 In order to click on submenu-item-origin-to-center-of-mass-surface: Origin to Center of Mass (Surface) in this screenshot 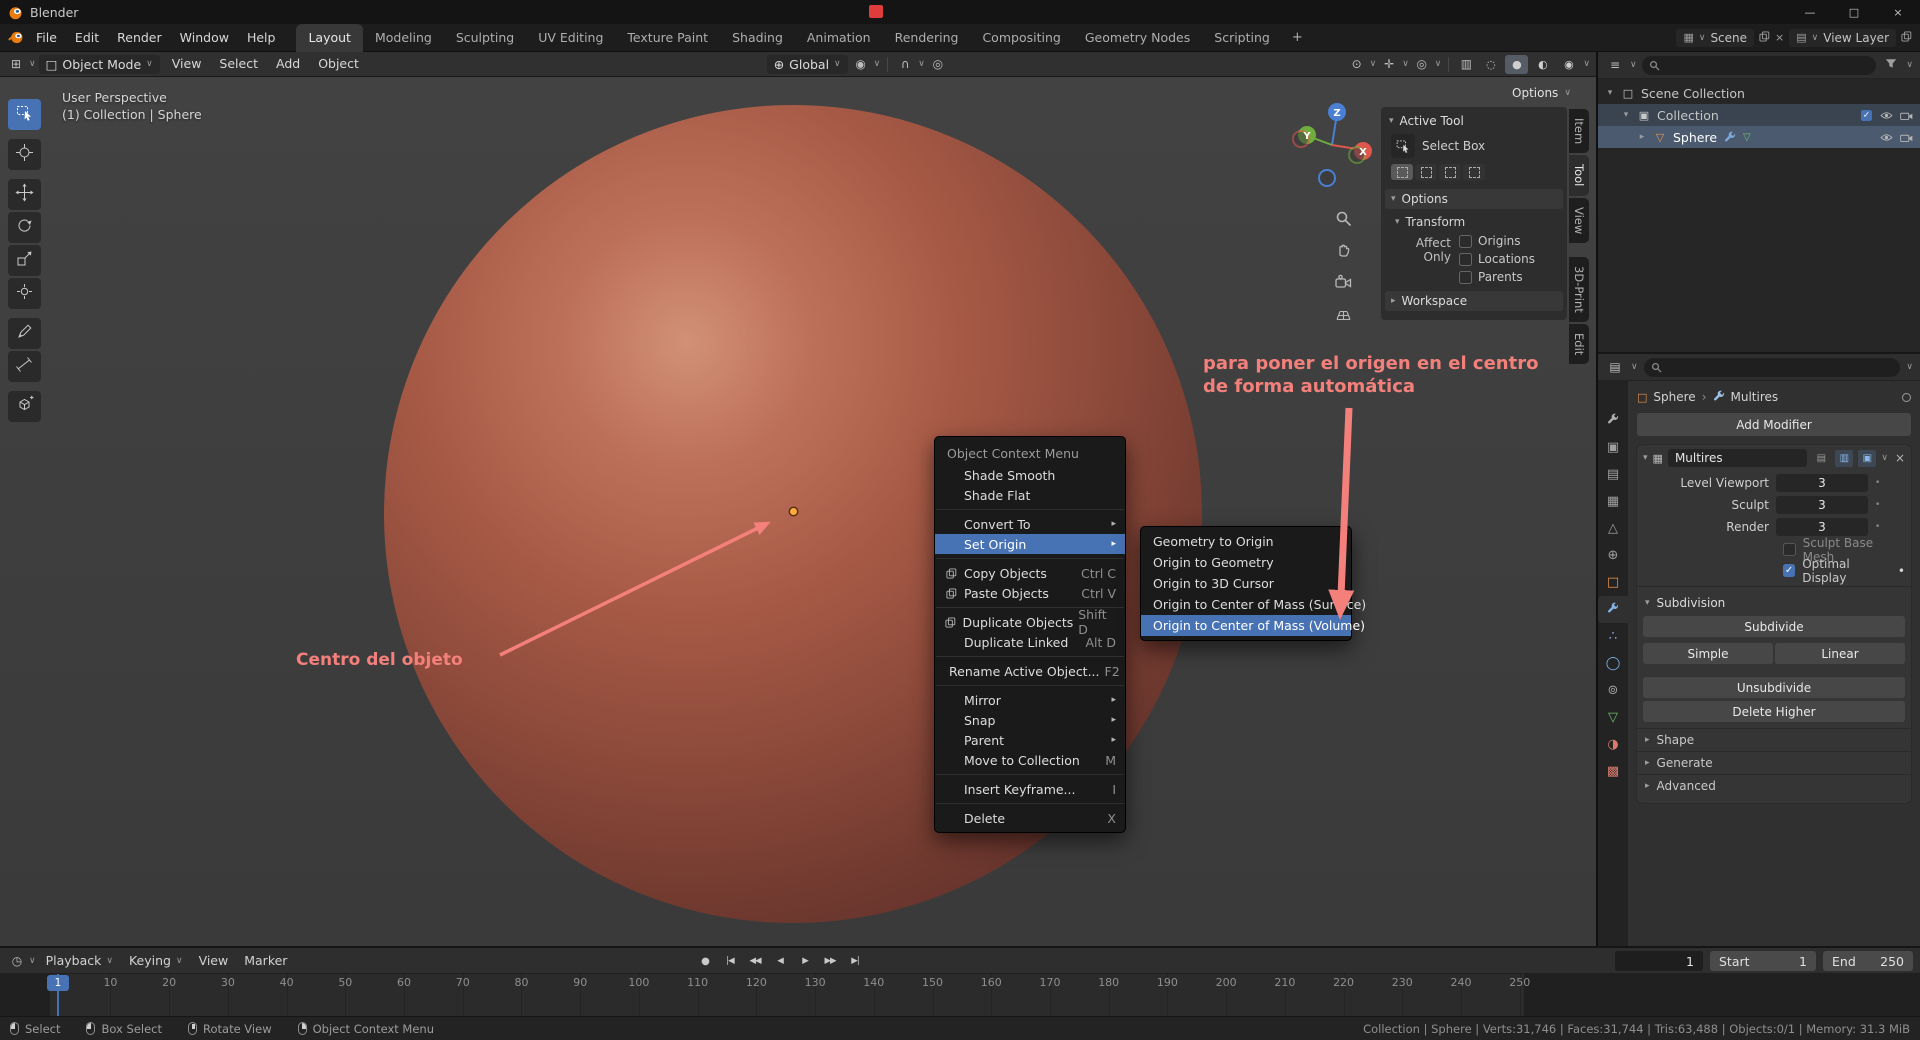, I will do `click(1253, 604)`.